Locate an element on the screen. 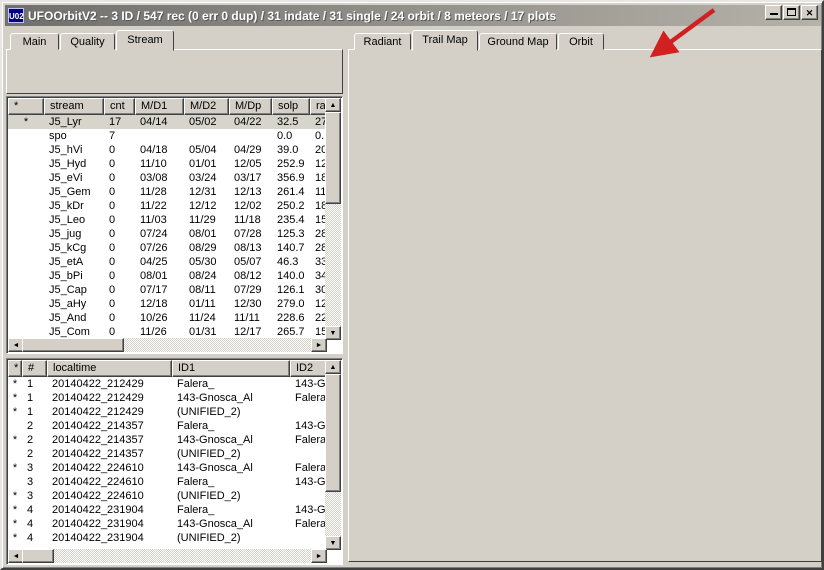 This screenshot has width=824, height=570. column-header: M/D2 is located at coordinates (206, 106).